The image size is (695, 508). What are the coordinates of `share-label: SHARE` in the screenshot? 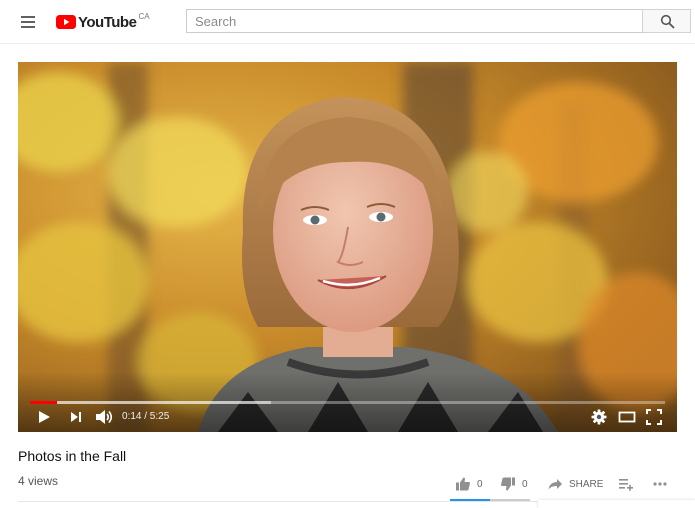 It's located at (586, 484).